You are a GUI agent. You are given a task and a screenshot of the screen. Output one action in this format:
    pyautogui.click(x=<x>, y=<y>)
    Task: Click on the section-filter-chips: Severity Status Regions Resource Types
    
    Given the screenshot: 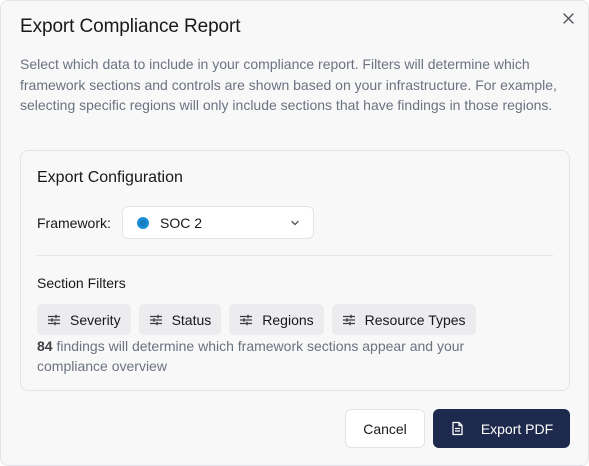 What is the action you would take?
    pyautogui.click(x=256, y=319)
    